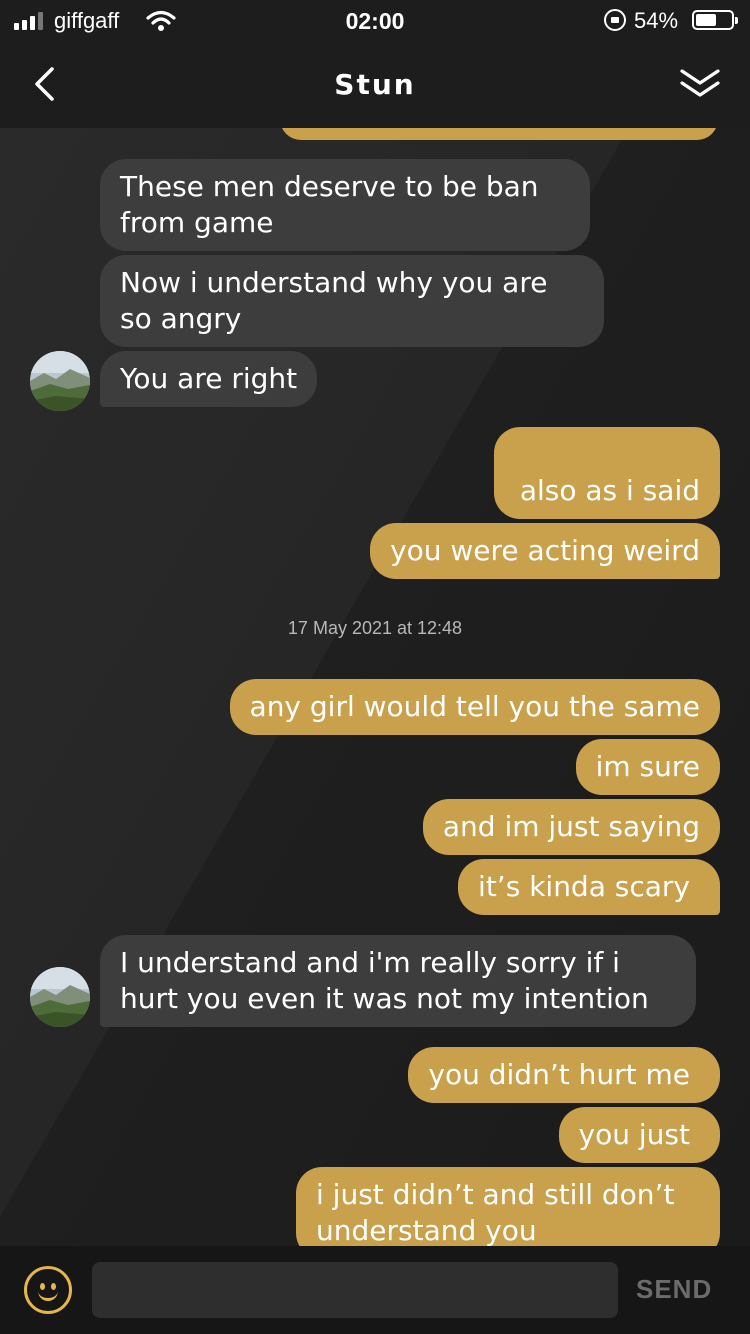 The image size is (750, 1334). I want to click on message-bubble-outgoing: you just, so click(639, 1135).